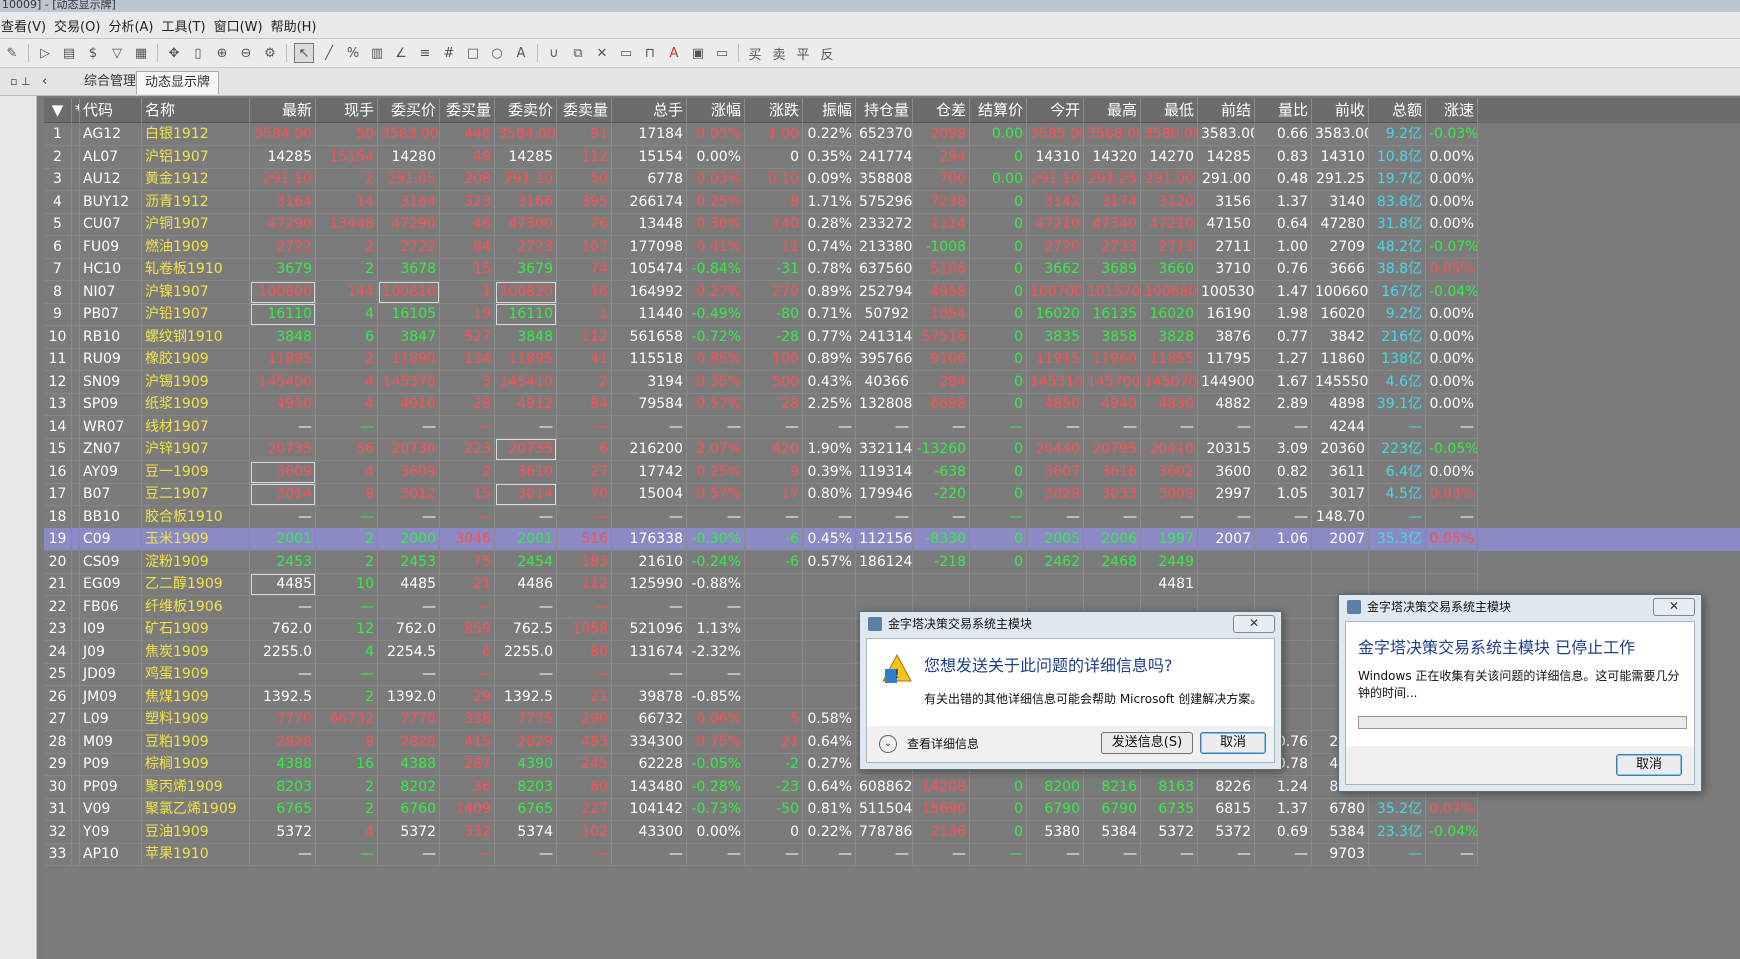 The height and width of the screenshot is (959, 1740). I want to click on reverse-button: 反, so click(827, 53).